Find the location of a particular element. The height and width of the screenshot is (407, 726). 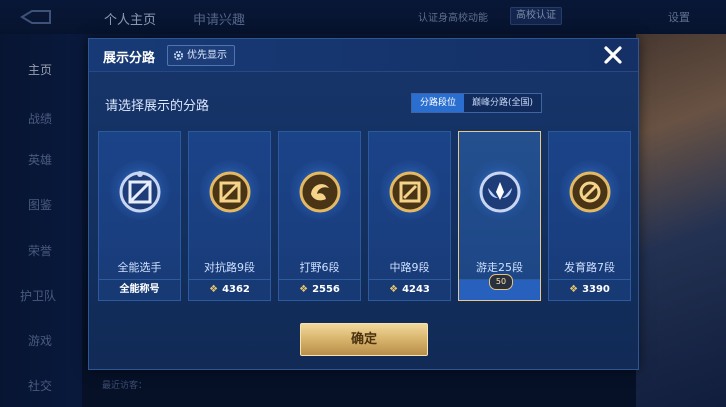

confirm-button: 确定 is located at coordinates (364, 339).